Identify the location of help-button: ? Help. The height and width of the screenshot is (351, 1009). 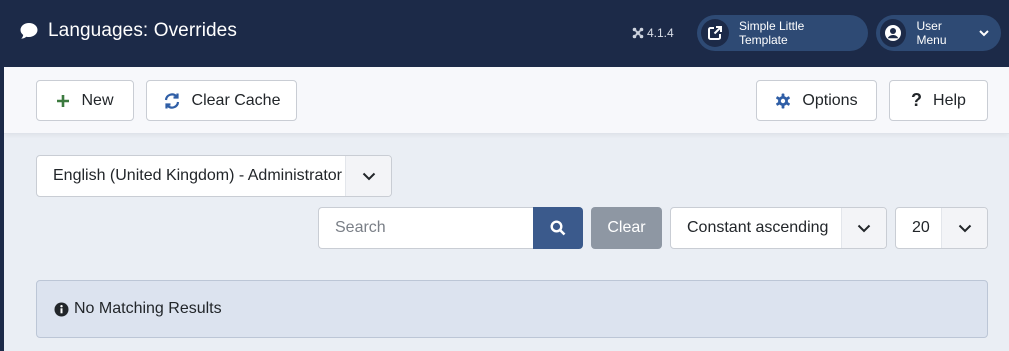
(938, 100).